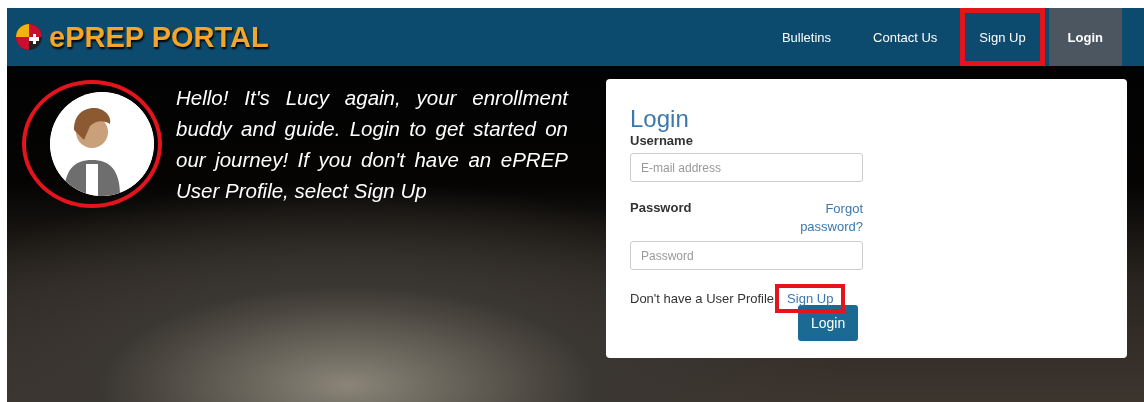 This screenshot has width=1144, height=402. What do you see at coordinates (702, 298) in the screenshot?
I see `signup-prompt: Don't have a User Profile` at bounding box center [702, 298].